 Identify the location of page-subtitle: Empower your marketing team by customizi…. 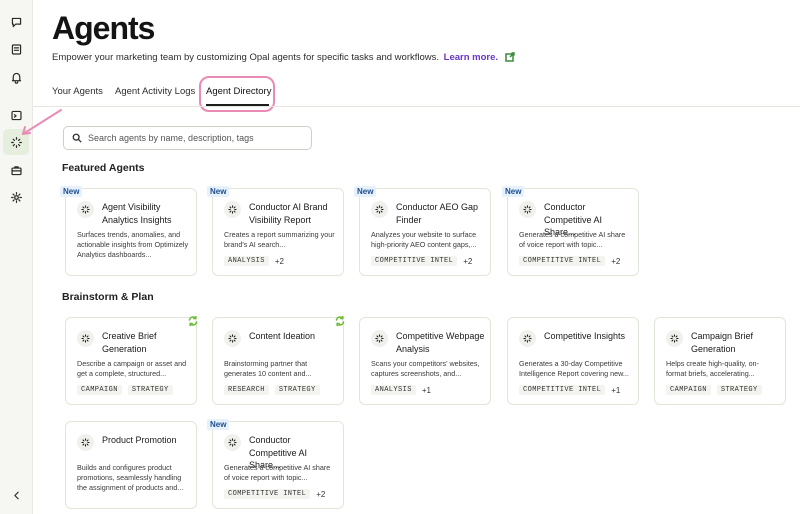
(283, 58).